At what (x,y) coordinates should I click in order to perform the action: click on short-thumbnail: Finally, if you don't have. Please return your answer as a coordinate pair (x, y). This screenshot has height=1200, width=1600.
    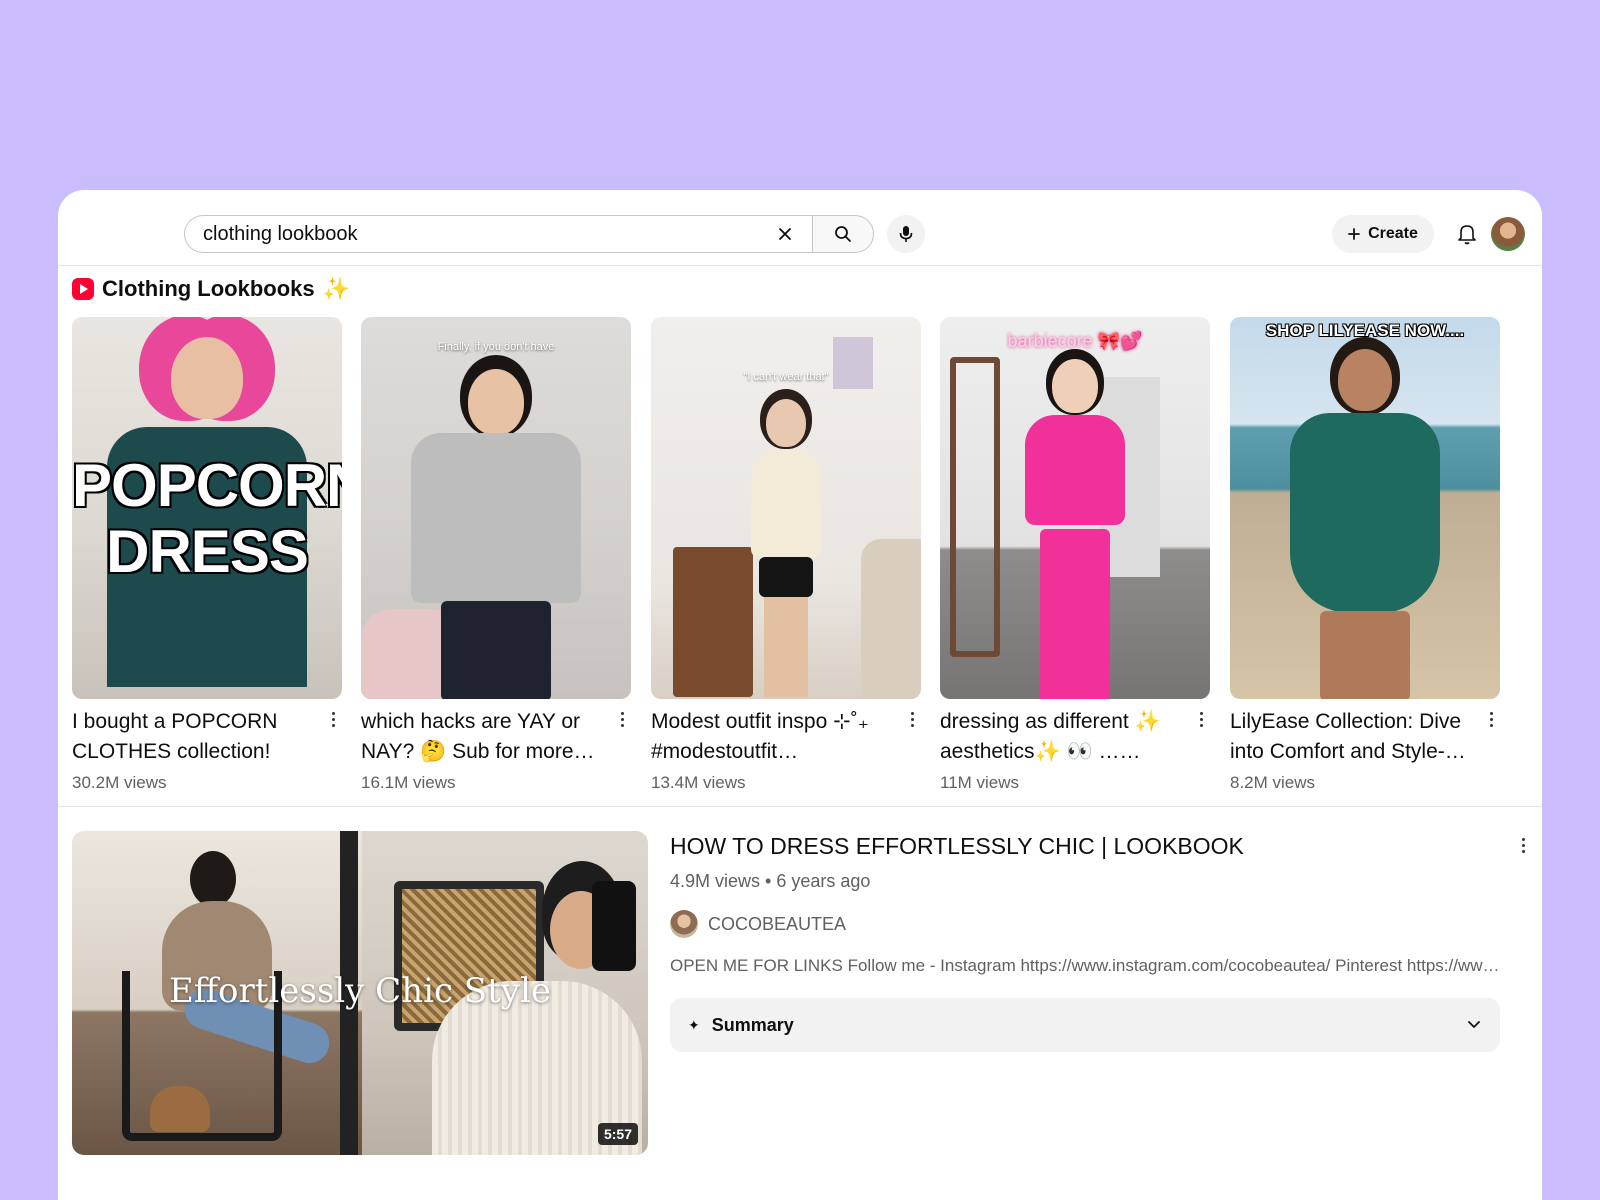
    Looking at the image, I should click on (496, 508).